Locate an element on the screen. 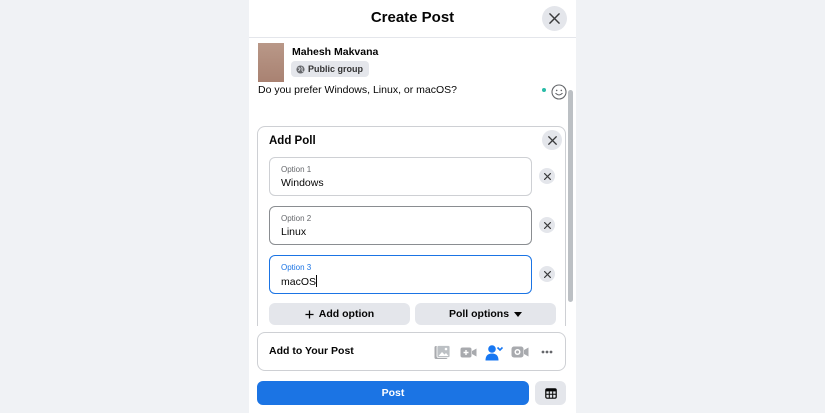 The width and height of the screenshot is (825, 413). plus-icon is located at coordinates (309, 314).